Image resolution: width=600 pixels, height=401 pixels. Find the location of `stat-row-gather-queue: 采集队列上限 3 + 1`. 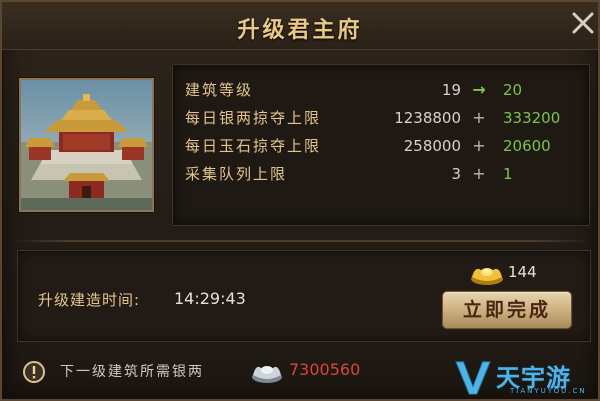

stat-row-gather-queue: 采集队列上限 3 + 1 is located at coordinates (382, 174).